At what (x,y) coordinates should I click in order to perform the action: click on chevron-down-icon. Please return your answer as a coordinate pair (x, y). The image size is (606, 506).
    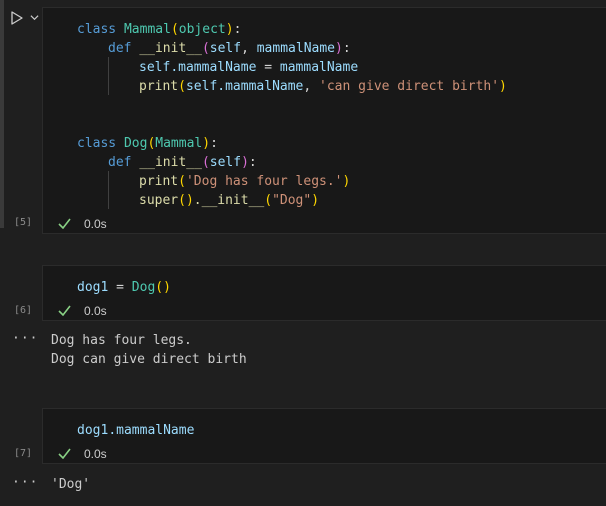
    Looking at the image, I should click on (34, 17).